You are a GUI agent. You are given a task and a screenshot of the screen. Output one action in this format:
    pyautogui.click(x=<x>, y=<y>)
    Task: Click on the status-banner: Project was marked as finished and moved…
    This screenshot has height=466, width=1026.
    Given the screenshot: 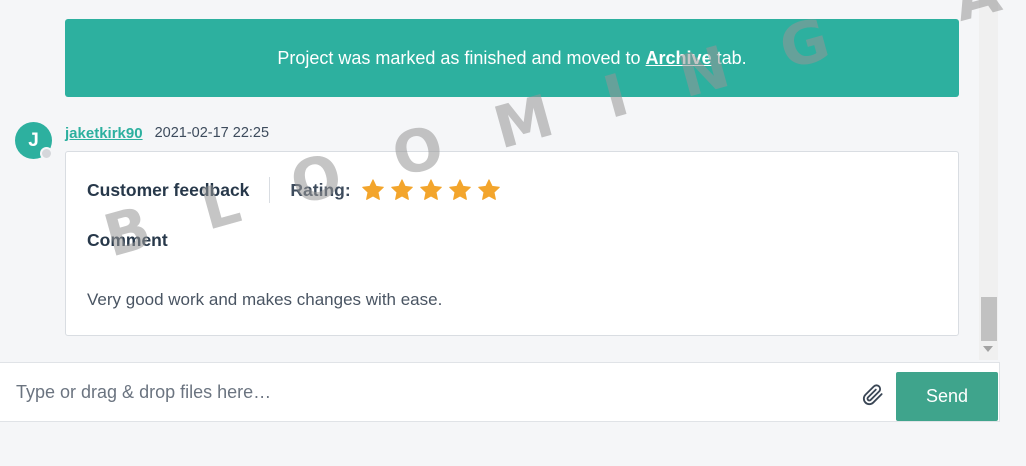 What is the action you would take?
    pyautogui.click(x=512, y=58)
    